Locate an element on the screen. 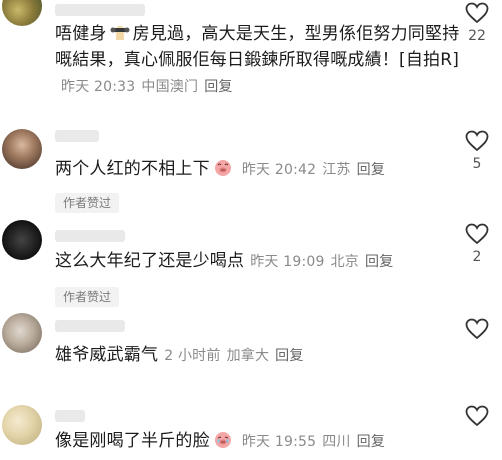  comment-text: 两个人红的不相上下 昨天 20:42 江苏 回复 is located at coordinates (260, 169).